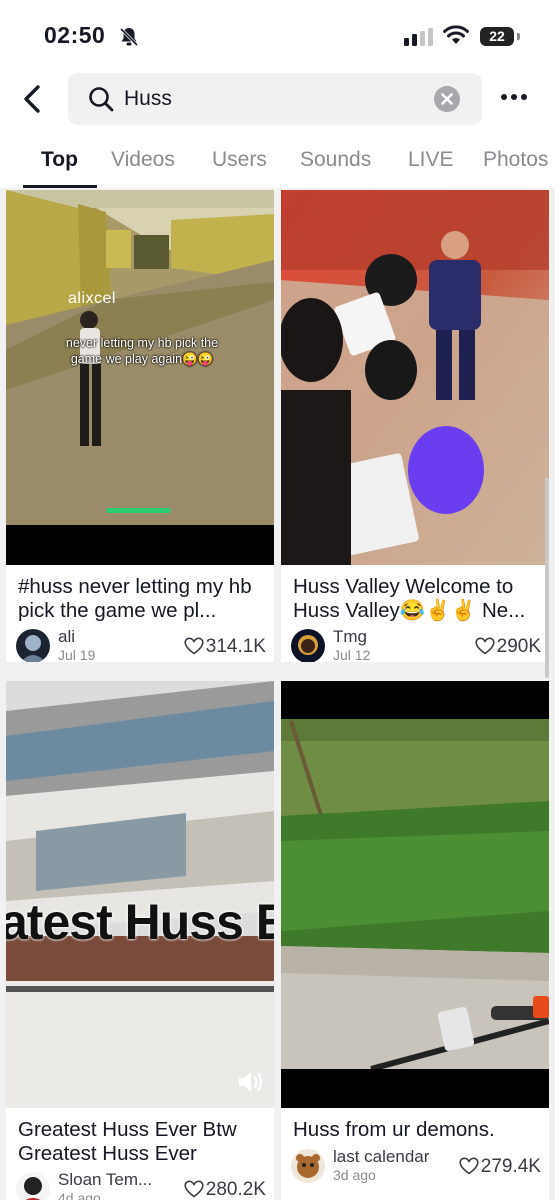  I want to click on speaker-icon, so click(251, 1084).